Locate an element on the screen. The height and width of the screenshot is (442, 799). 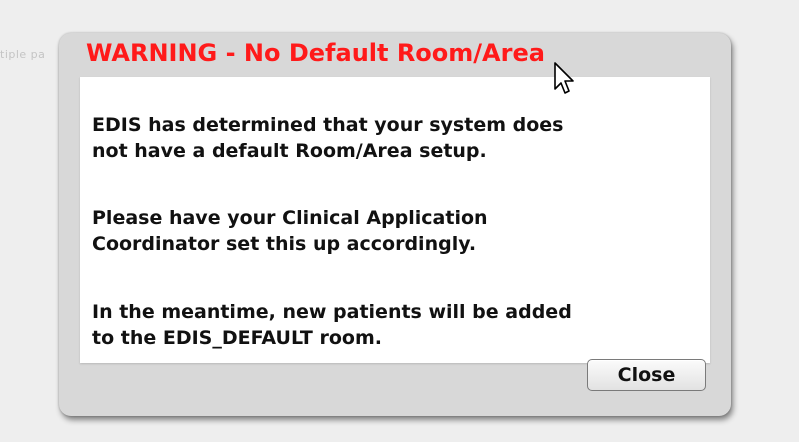
message-line: Coordinator set this up accordingly. is located at coordinates (284, 244).